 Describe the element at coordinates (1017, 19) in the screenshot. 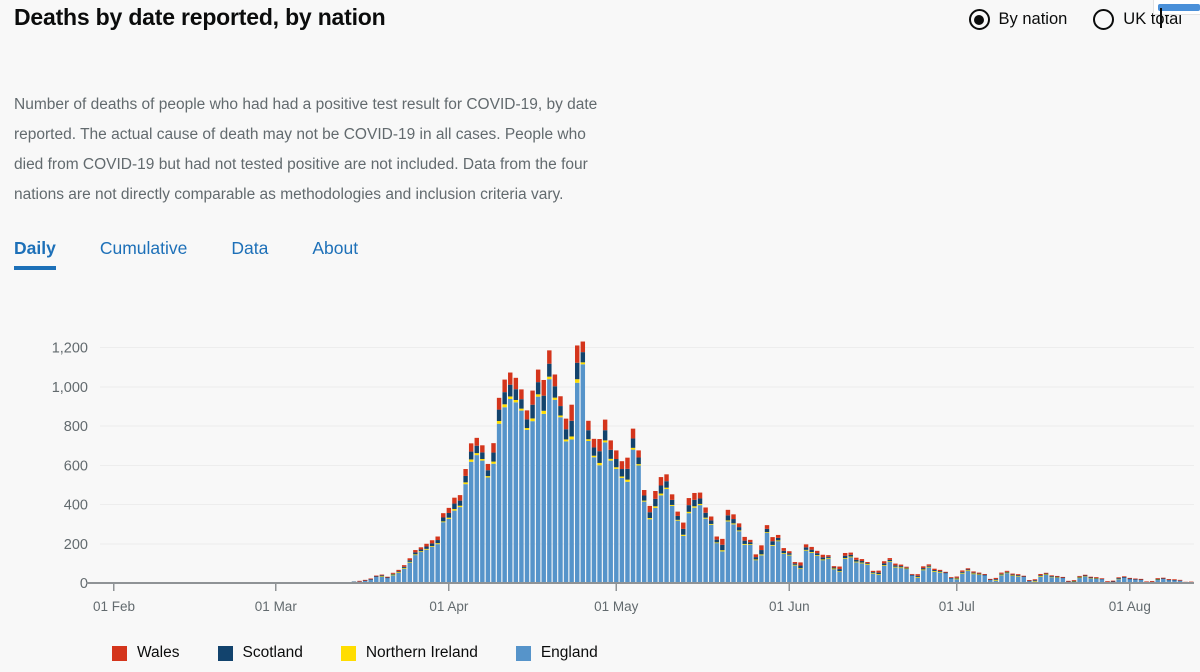

I see `radio-option-by-nation: By nation` at that location.